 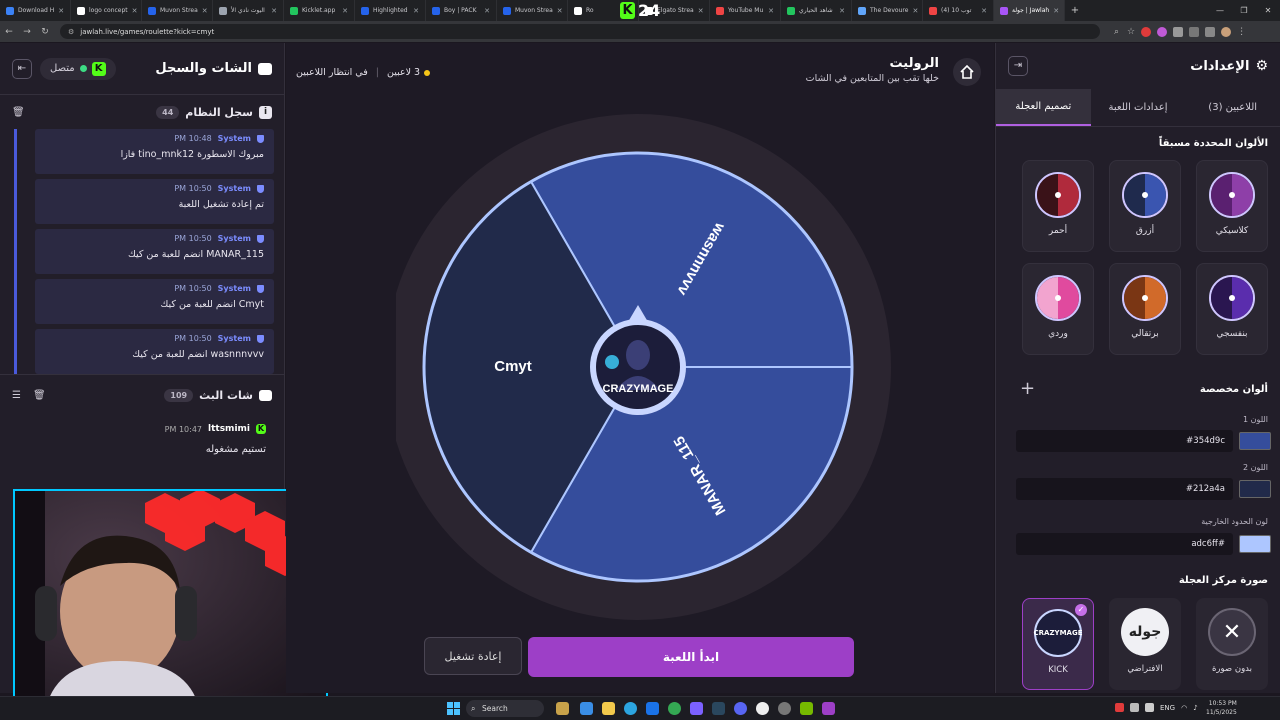 I want to click on clock: 10:53 PM 11/5/2025, so click(x=1221, y=708).